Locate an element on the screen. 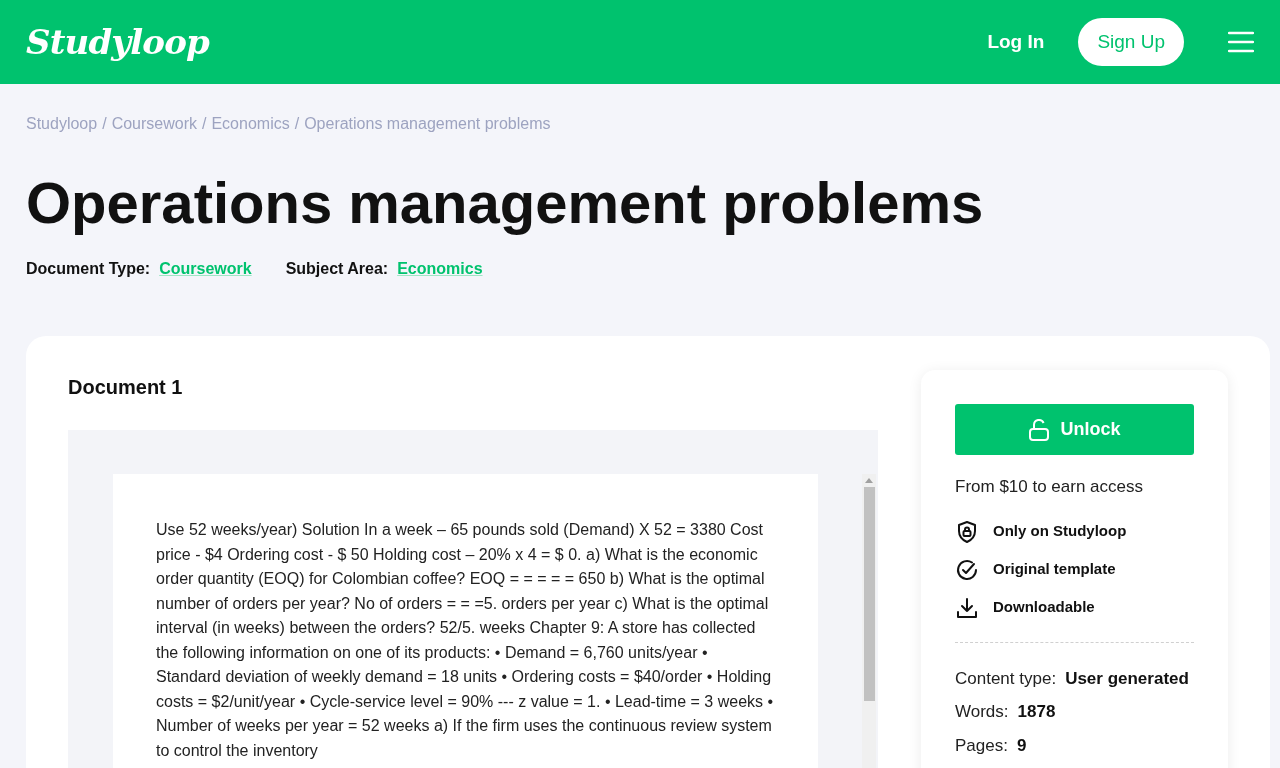  feature-label: Only on Studyloop is located at coordinates (1060, 531).